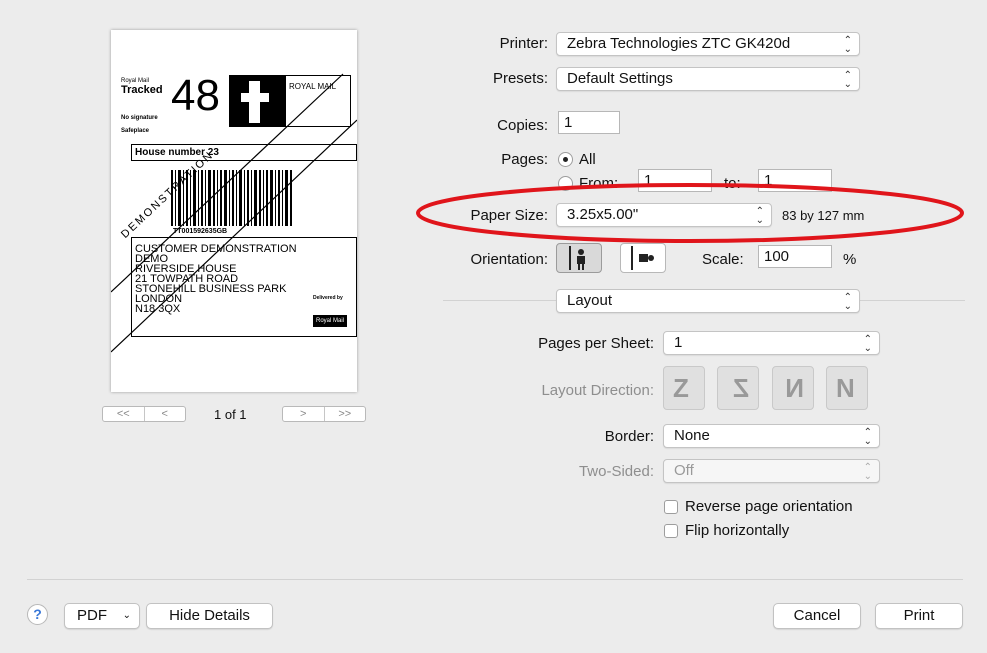 The height and width of the screenshot is (653, 987). What do you see at coordinates (123, 414) in the screenshot?
I see `first-page-button: <<` at bounding box center [123, 414].